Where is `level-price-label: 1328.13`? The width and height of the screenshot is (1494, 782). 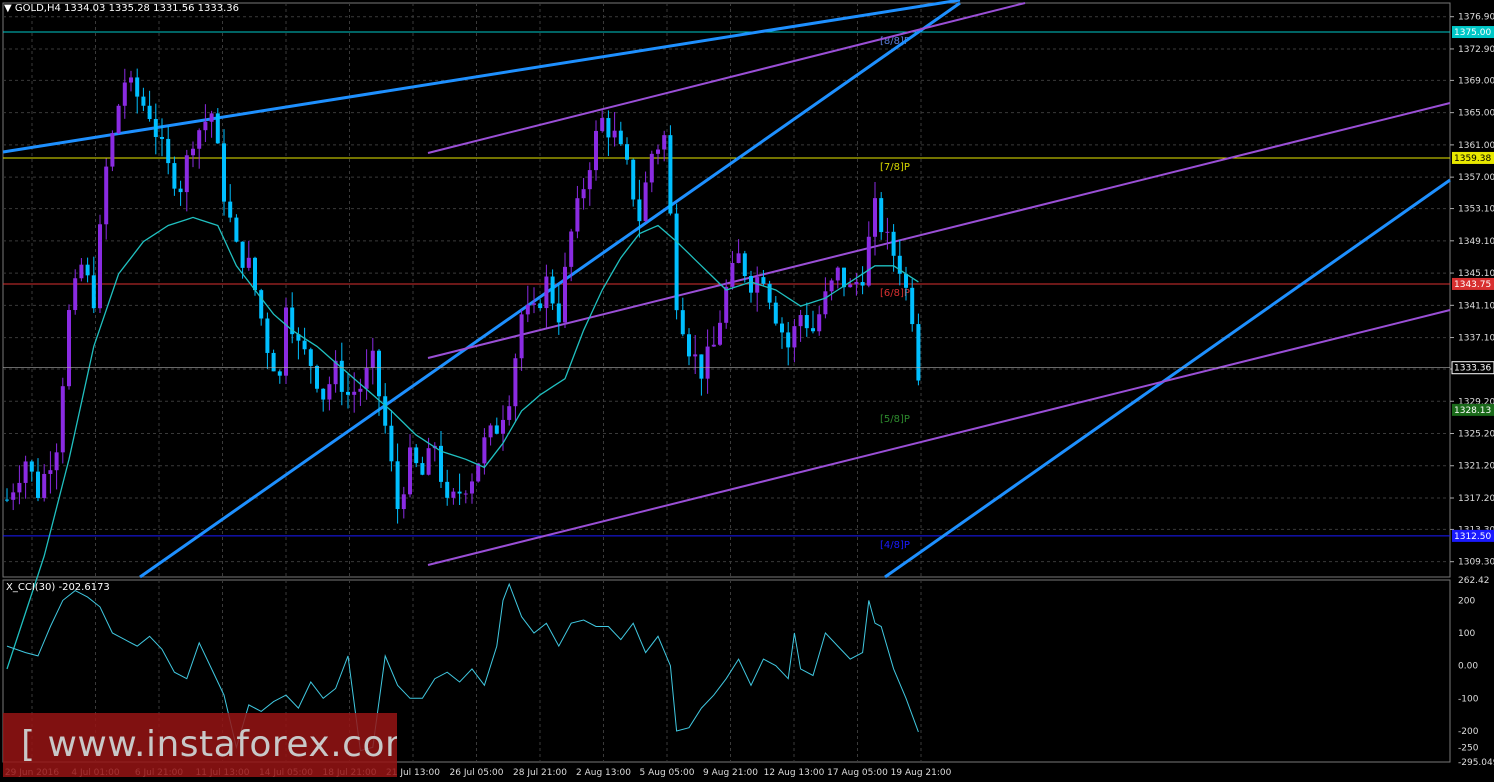 level-price-label: 1328.13 is located at coordinates (1472, 411).